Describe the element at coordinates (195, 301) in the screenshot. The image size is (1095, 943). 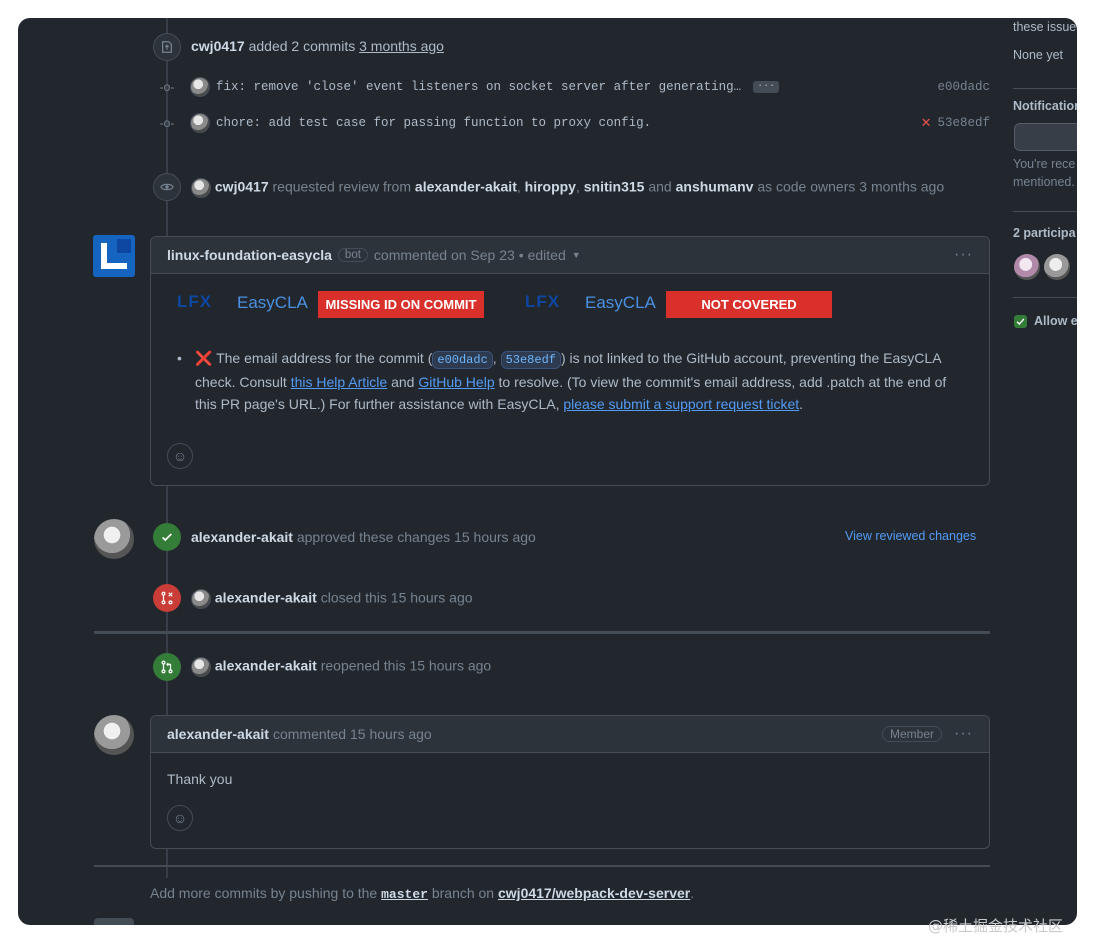
I see `lfx-logo-1: LFX` at that location.